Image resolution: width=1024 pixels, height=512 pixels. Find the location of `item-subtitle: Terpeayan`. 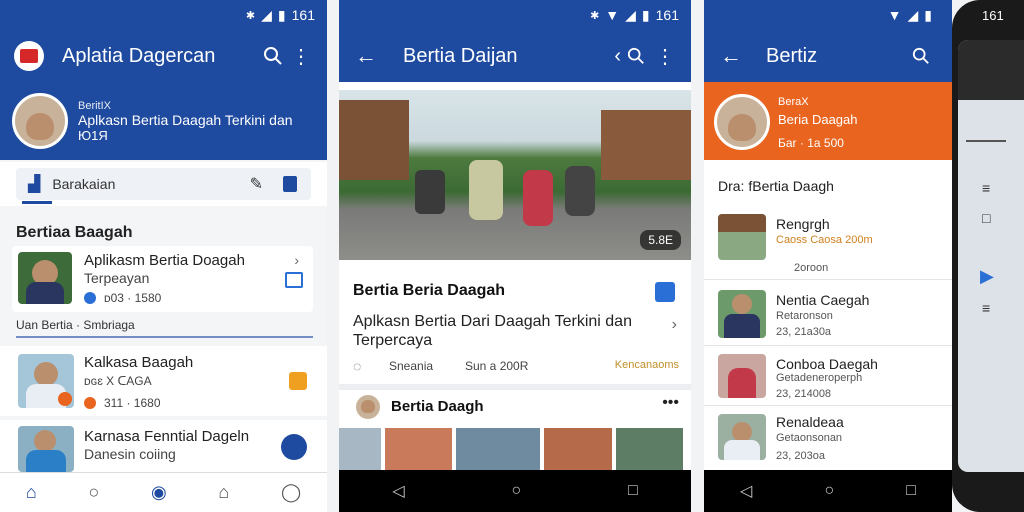

item-subtitle: Terpeayan is located at coordinates (117, 278).